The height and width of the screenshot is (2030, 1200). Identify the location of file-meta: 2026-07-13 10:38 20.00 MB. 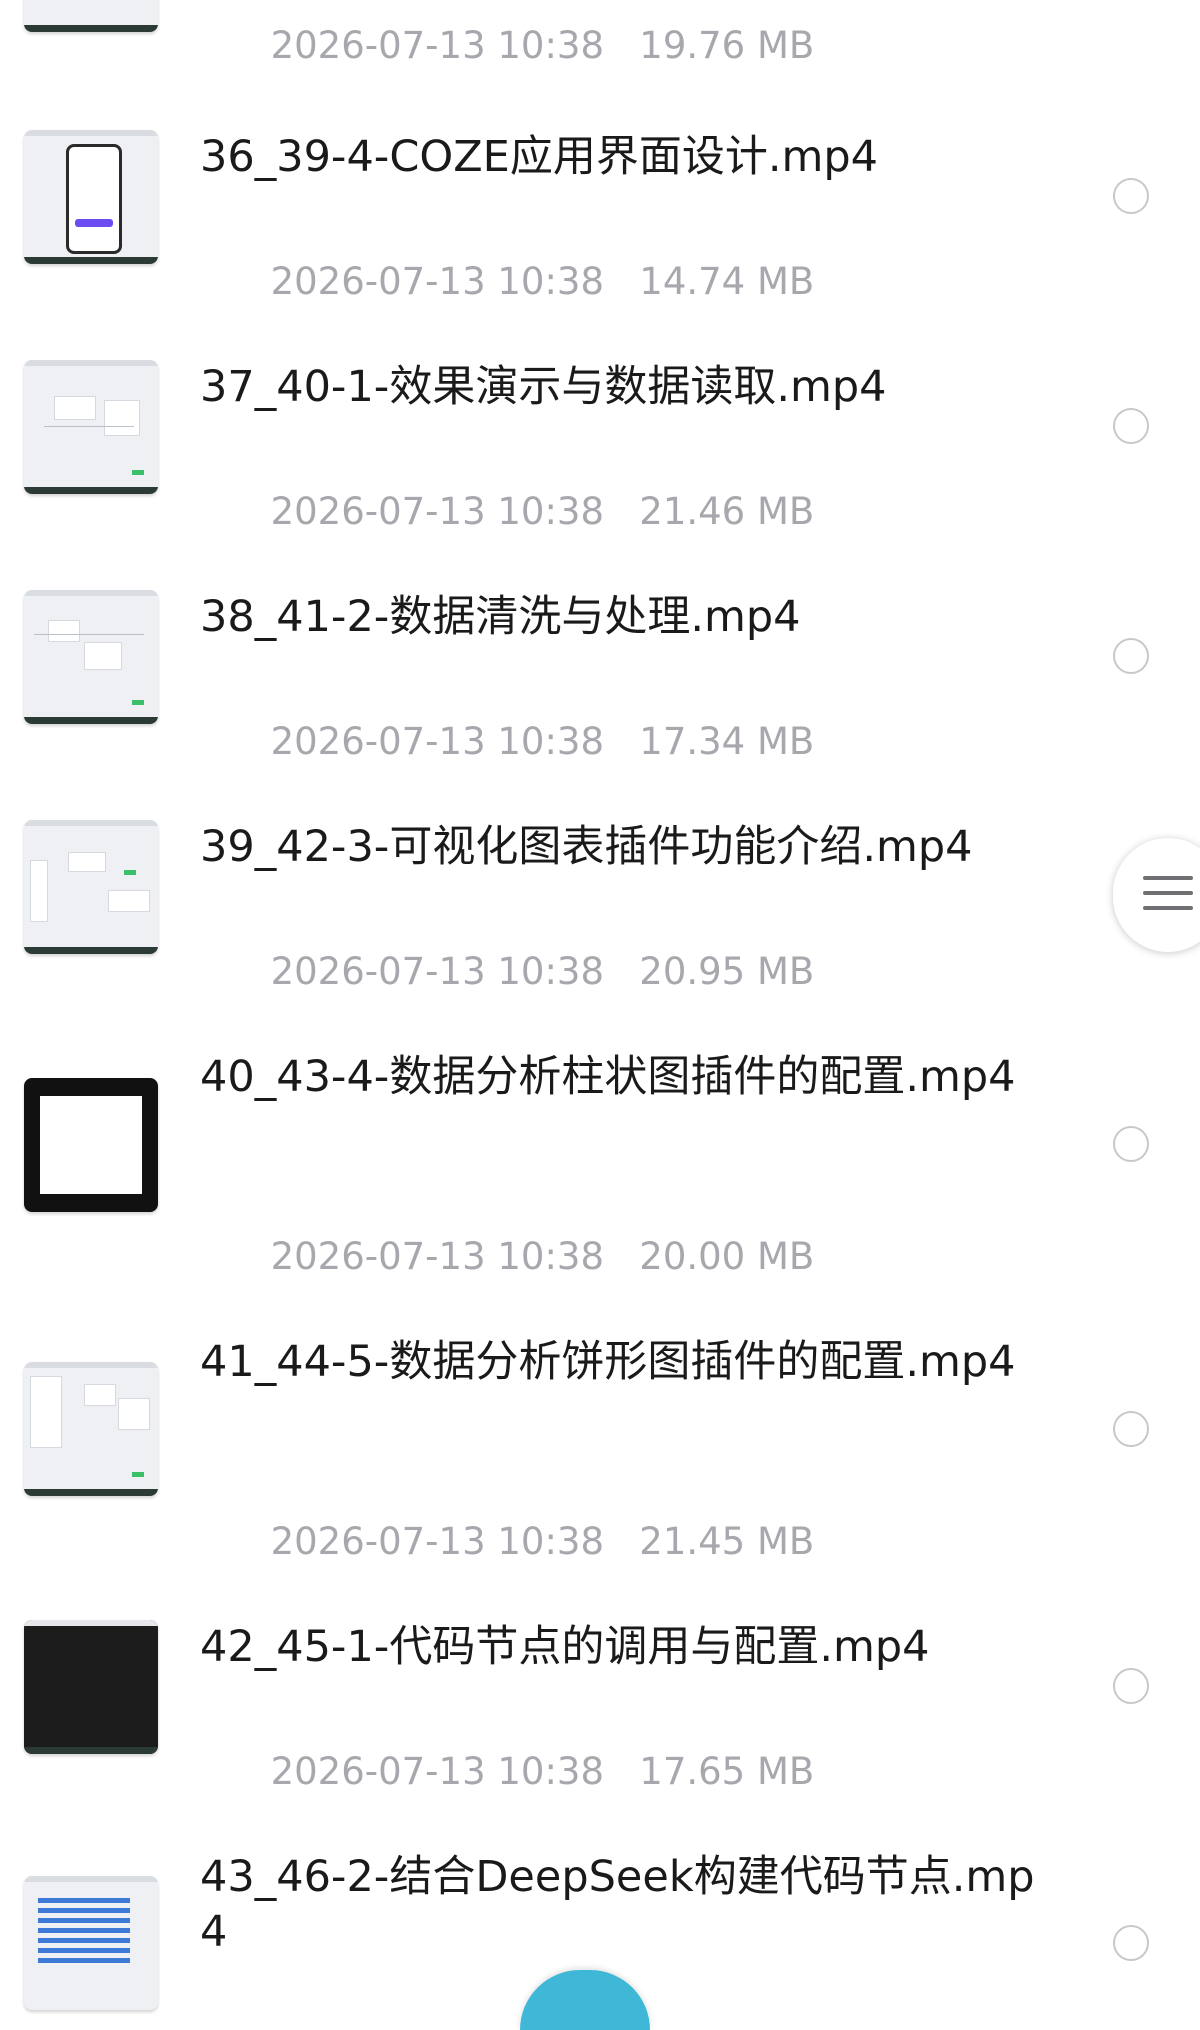
(507, 1257).